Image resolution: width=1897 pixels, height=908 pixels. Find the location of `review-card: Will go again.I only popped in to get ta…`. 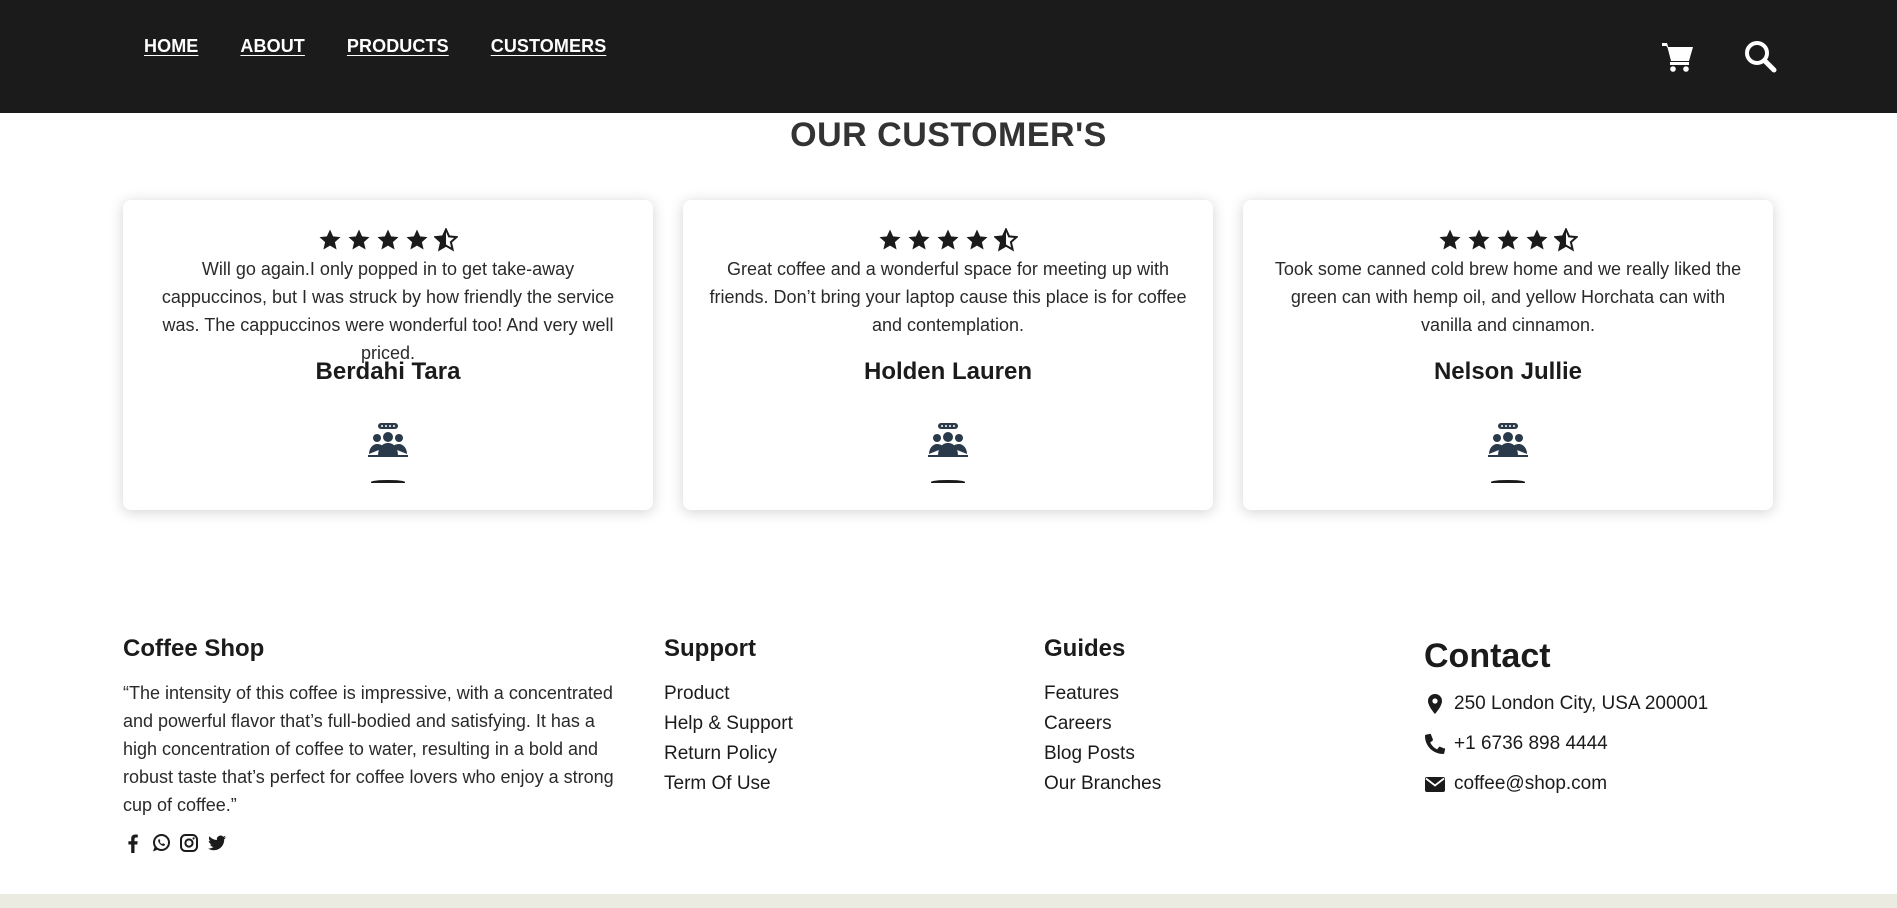

review-card: Will go again.I only popped in to get ta… is located at coordinates (388, 355).